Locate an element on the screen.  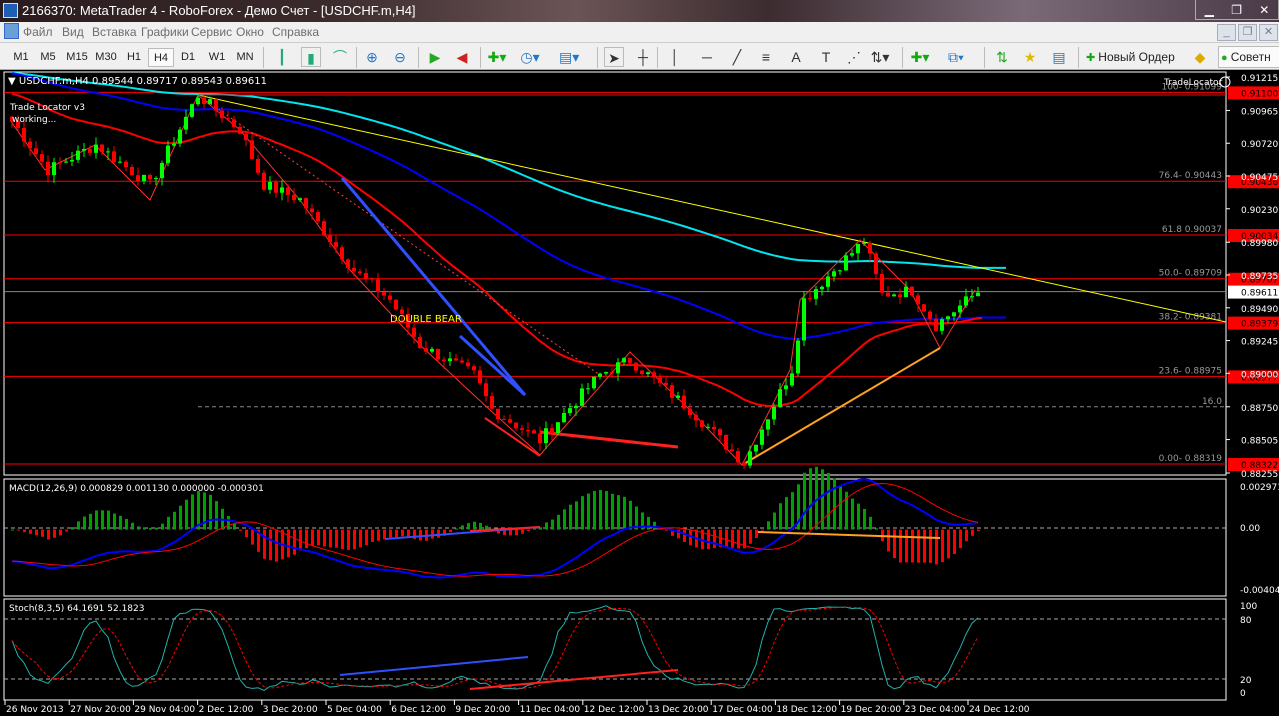
arrows-icon: ⇅▾ is located at coordinates (880, 57).